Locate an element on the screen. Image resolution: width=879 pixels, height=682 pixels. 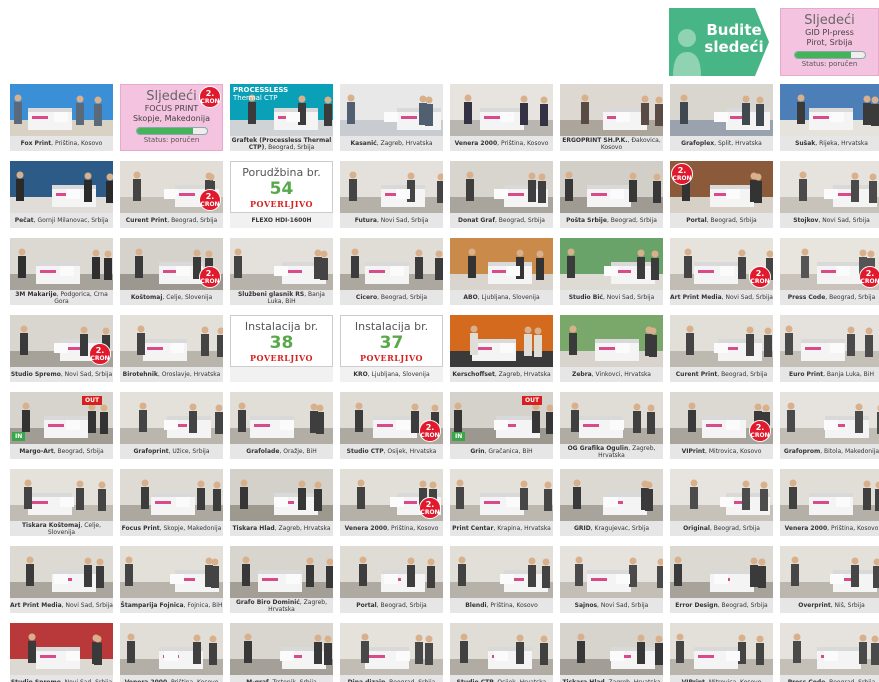
client-name: OG Grafika Ogulin is located at coordinates (598, 448).